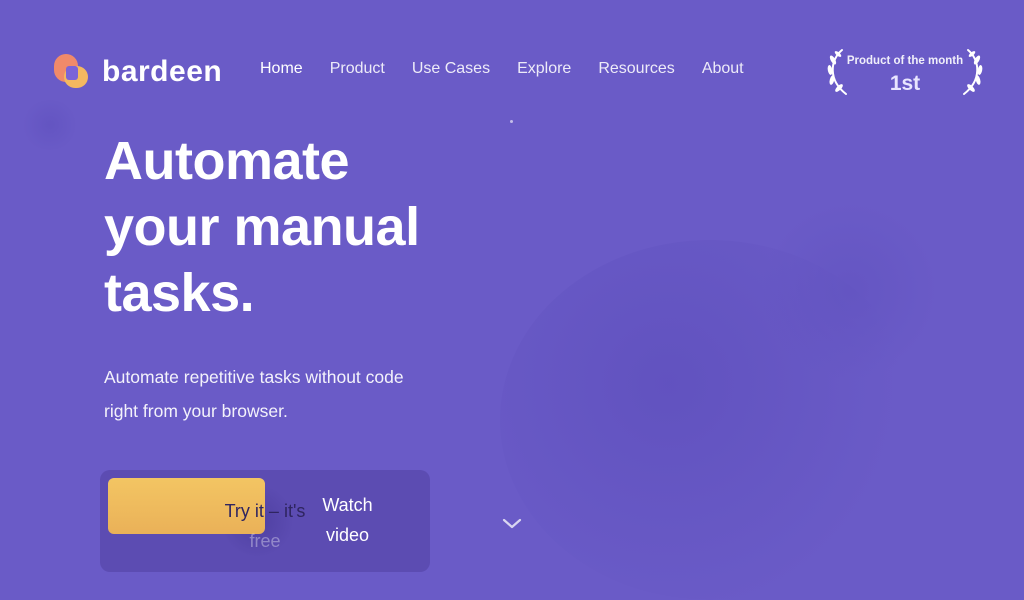 Image resolution: width=1024 pixels, height=600 pixels. I want to click on hero-title-line: tasks., so click(179, 293).